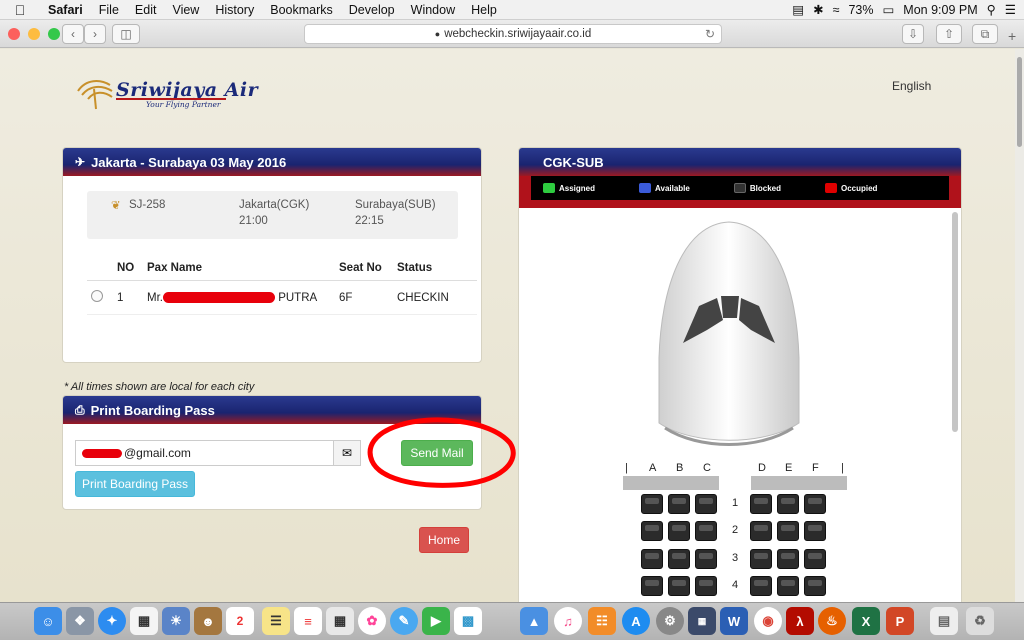 The width and height of the screenshot is (1024, 640). What do you see at coordinates (568, 621) in the screenshot?
I see `itunes-icon: ♫` at bounding box center [568, 621].